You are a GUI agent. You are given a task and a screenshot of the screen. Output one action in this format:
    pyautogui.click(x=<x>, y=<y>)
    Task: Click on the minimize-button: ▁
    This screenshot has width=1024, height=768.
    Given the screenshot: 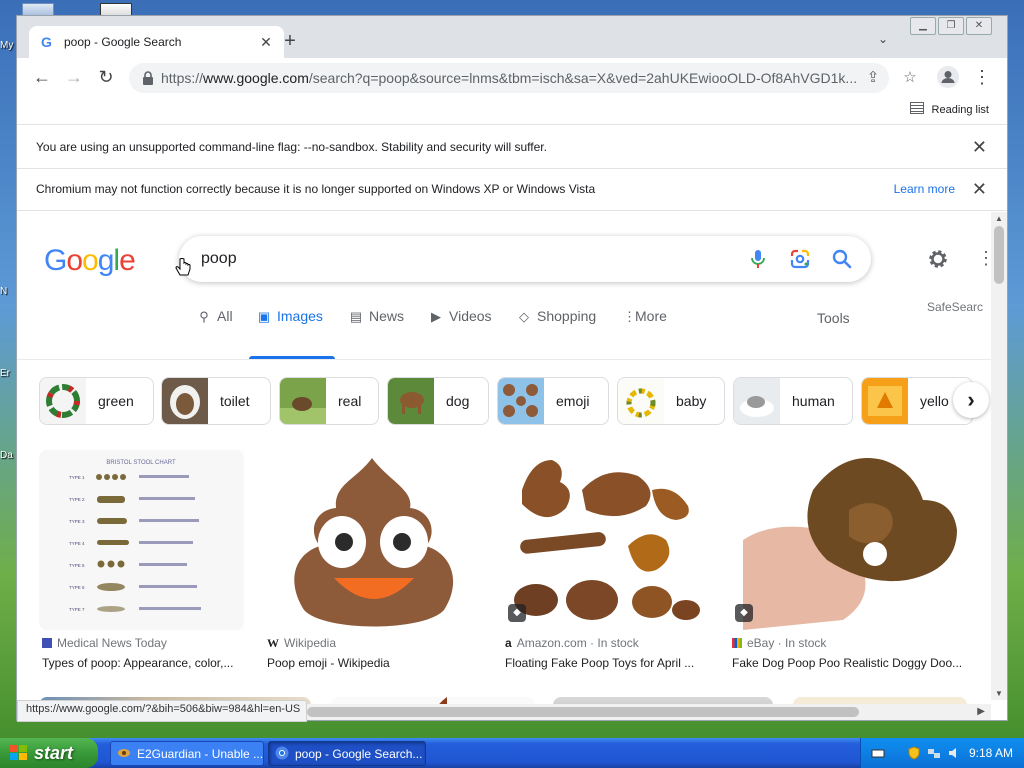 What is the action you would take?
    pyautogui.click(x=923, y=26)
    